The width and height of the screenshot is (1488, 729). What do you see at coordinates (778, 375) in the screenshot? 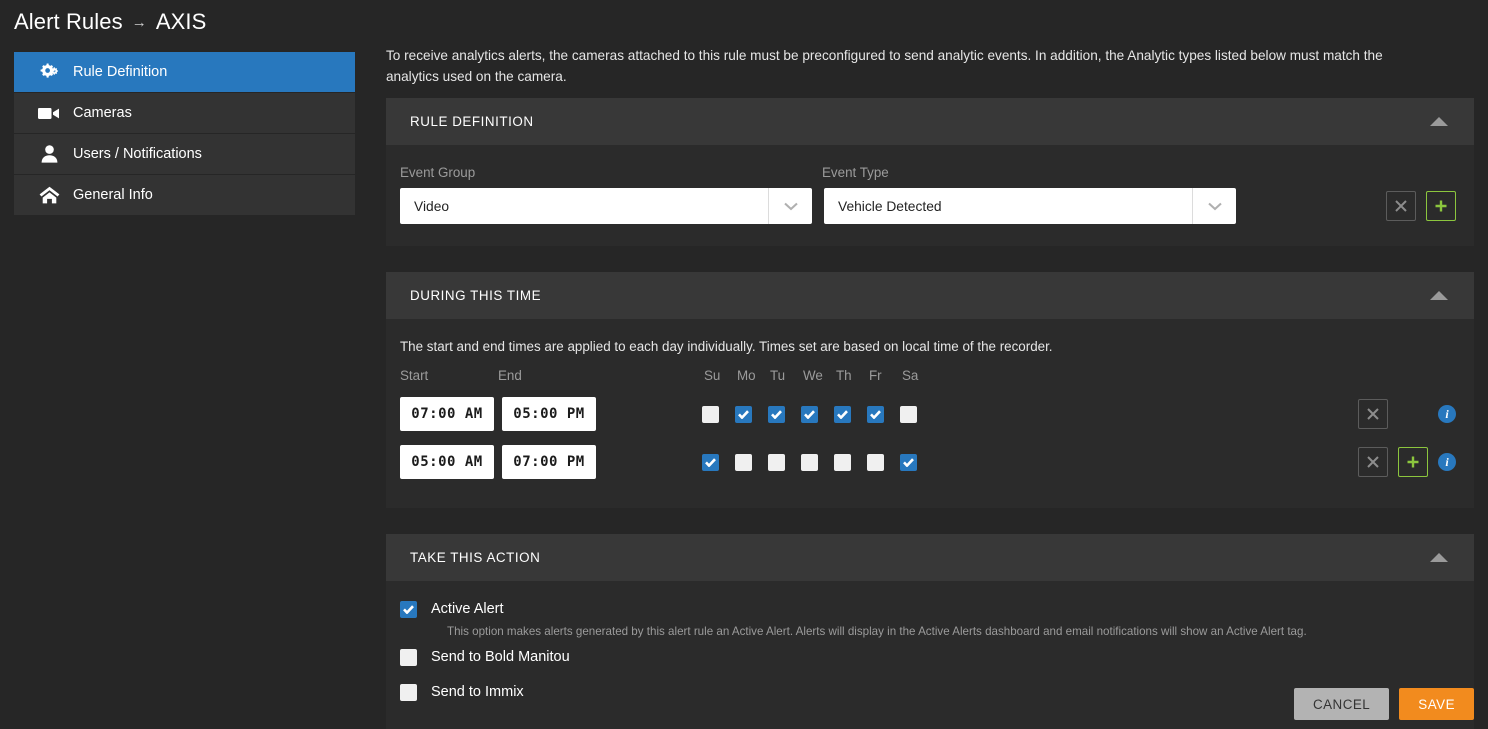
I see `day-label-tu: Tu` at bounding box center [778, 375].